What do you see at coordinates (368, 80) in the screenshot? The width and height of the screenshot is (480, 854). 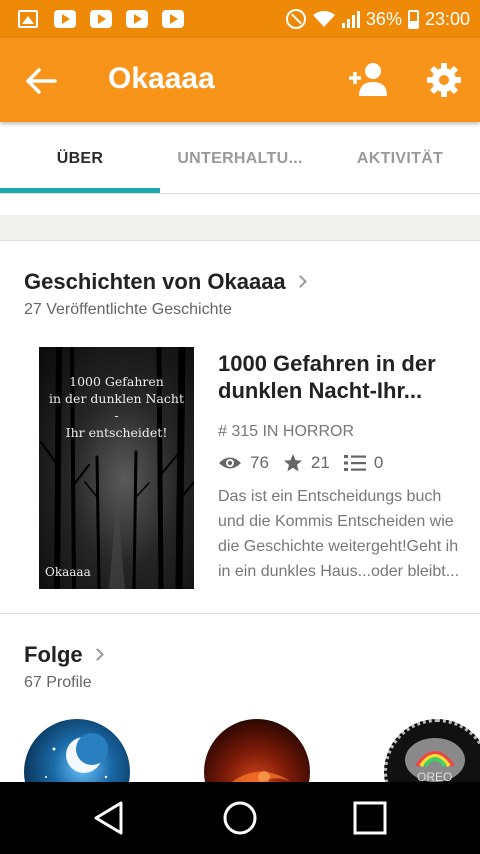 I see `add-user-icon` at bounding box center [368, 80].